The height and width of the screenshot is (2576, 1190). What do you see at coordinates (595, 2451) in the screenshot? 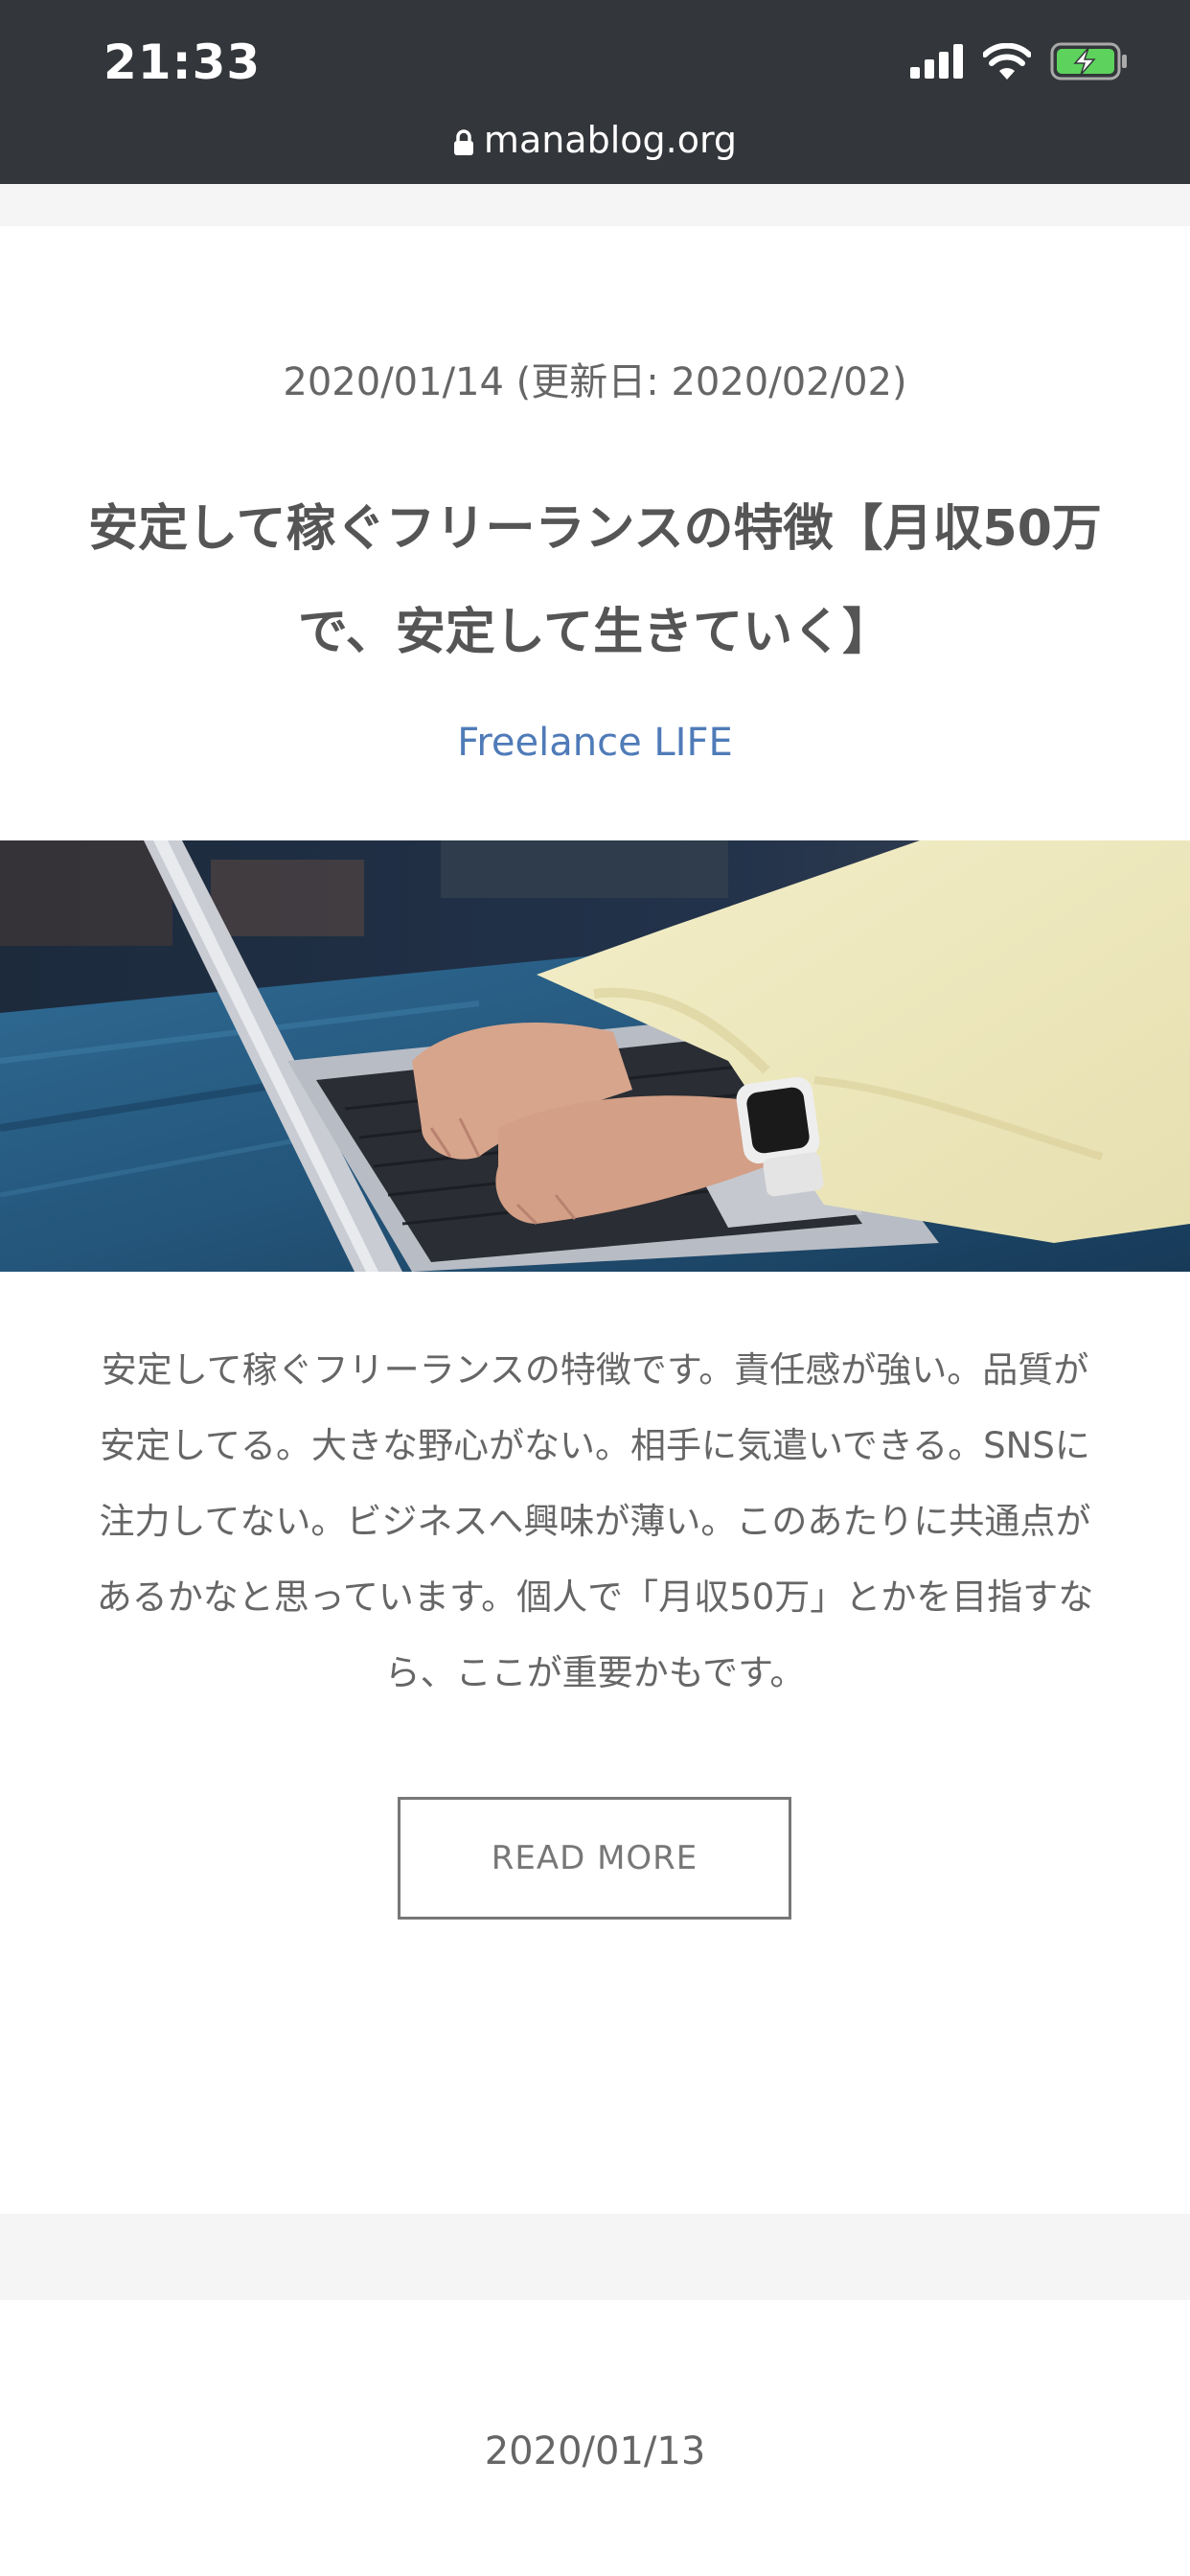
I see `post-date: 2020/01/13` at bounding box center [595, 2451].